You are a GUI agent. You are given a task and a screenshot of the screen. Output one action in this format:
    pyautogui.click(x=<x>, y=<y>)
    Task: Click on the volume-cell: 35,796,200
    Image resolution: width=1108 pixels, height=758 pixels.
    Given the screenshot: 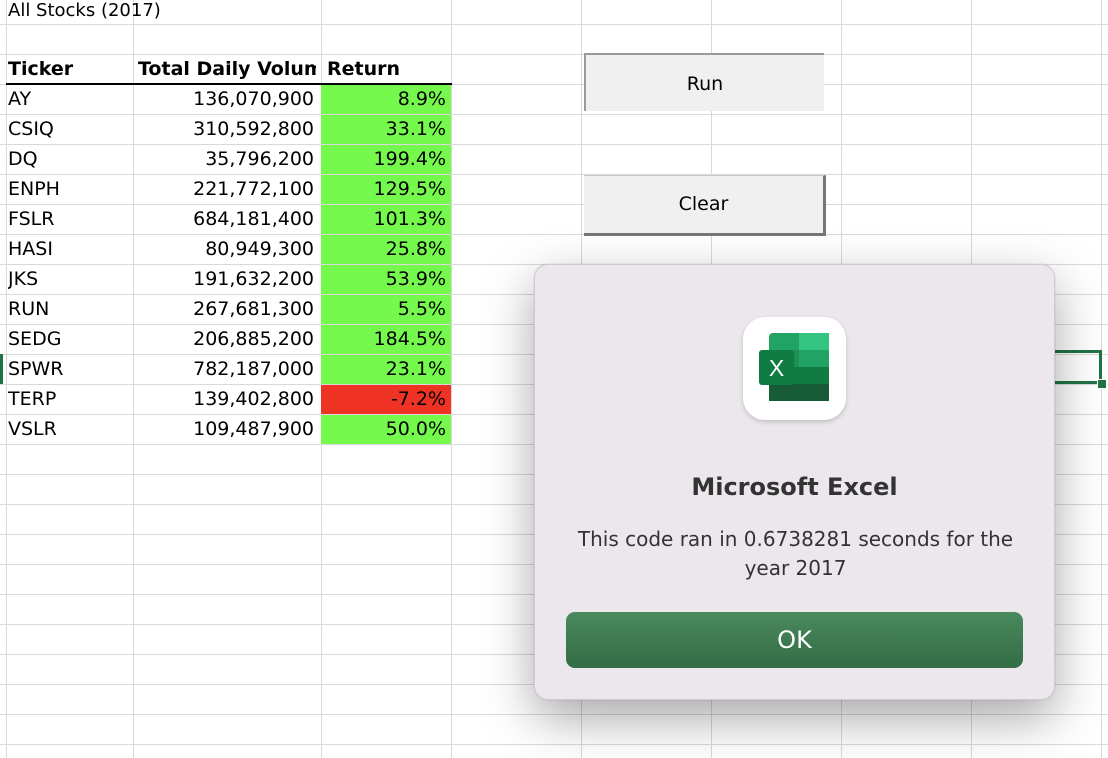 What is the action you would take?
    pyautogui.click(x=224, y=159)
    